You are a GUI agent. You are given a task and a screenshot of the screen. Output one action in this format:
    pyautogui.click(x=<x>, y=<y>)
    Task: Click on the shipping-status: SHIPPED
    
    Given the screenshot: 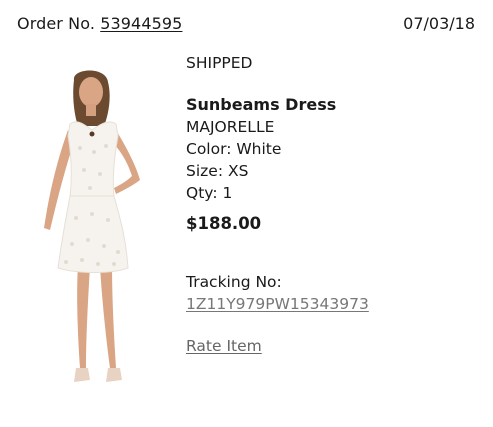 What is the action you would take?
    pyautogui.click(x=219, y=63)
    